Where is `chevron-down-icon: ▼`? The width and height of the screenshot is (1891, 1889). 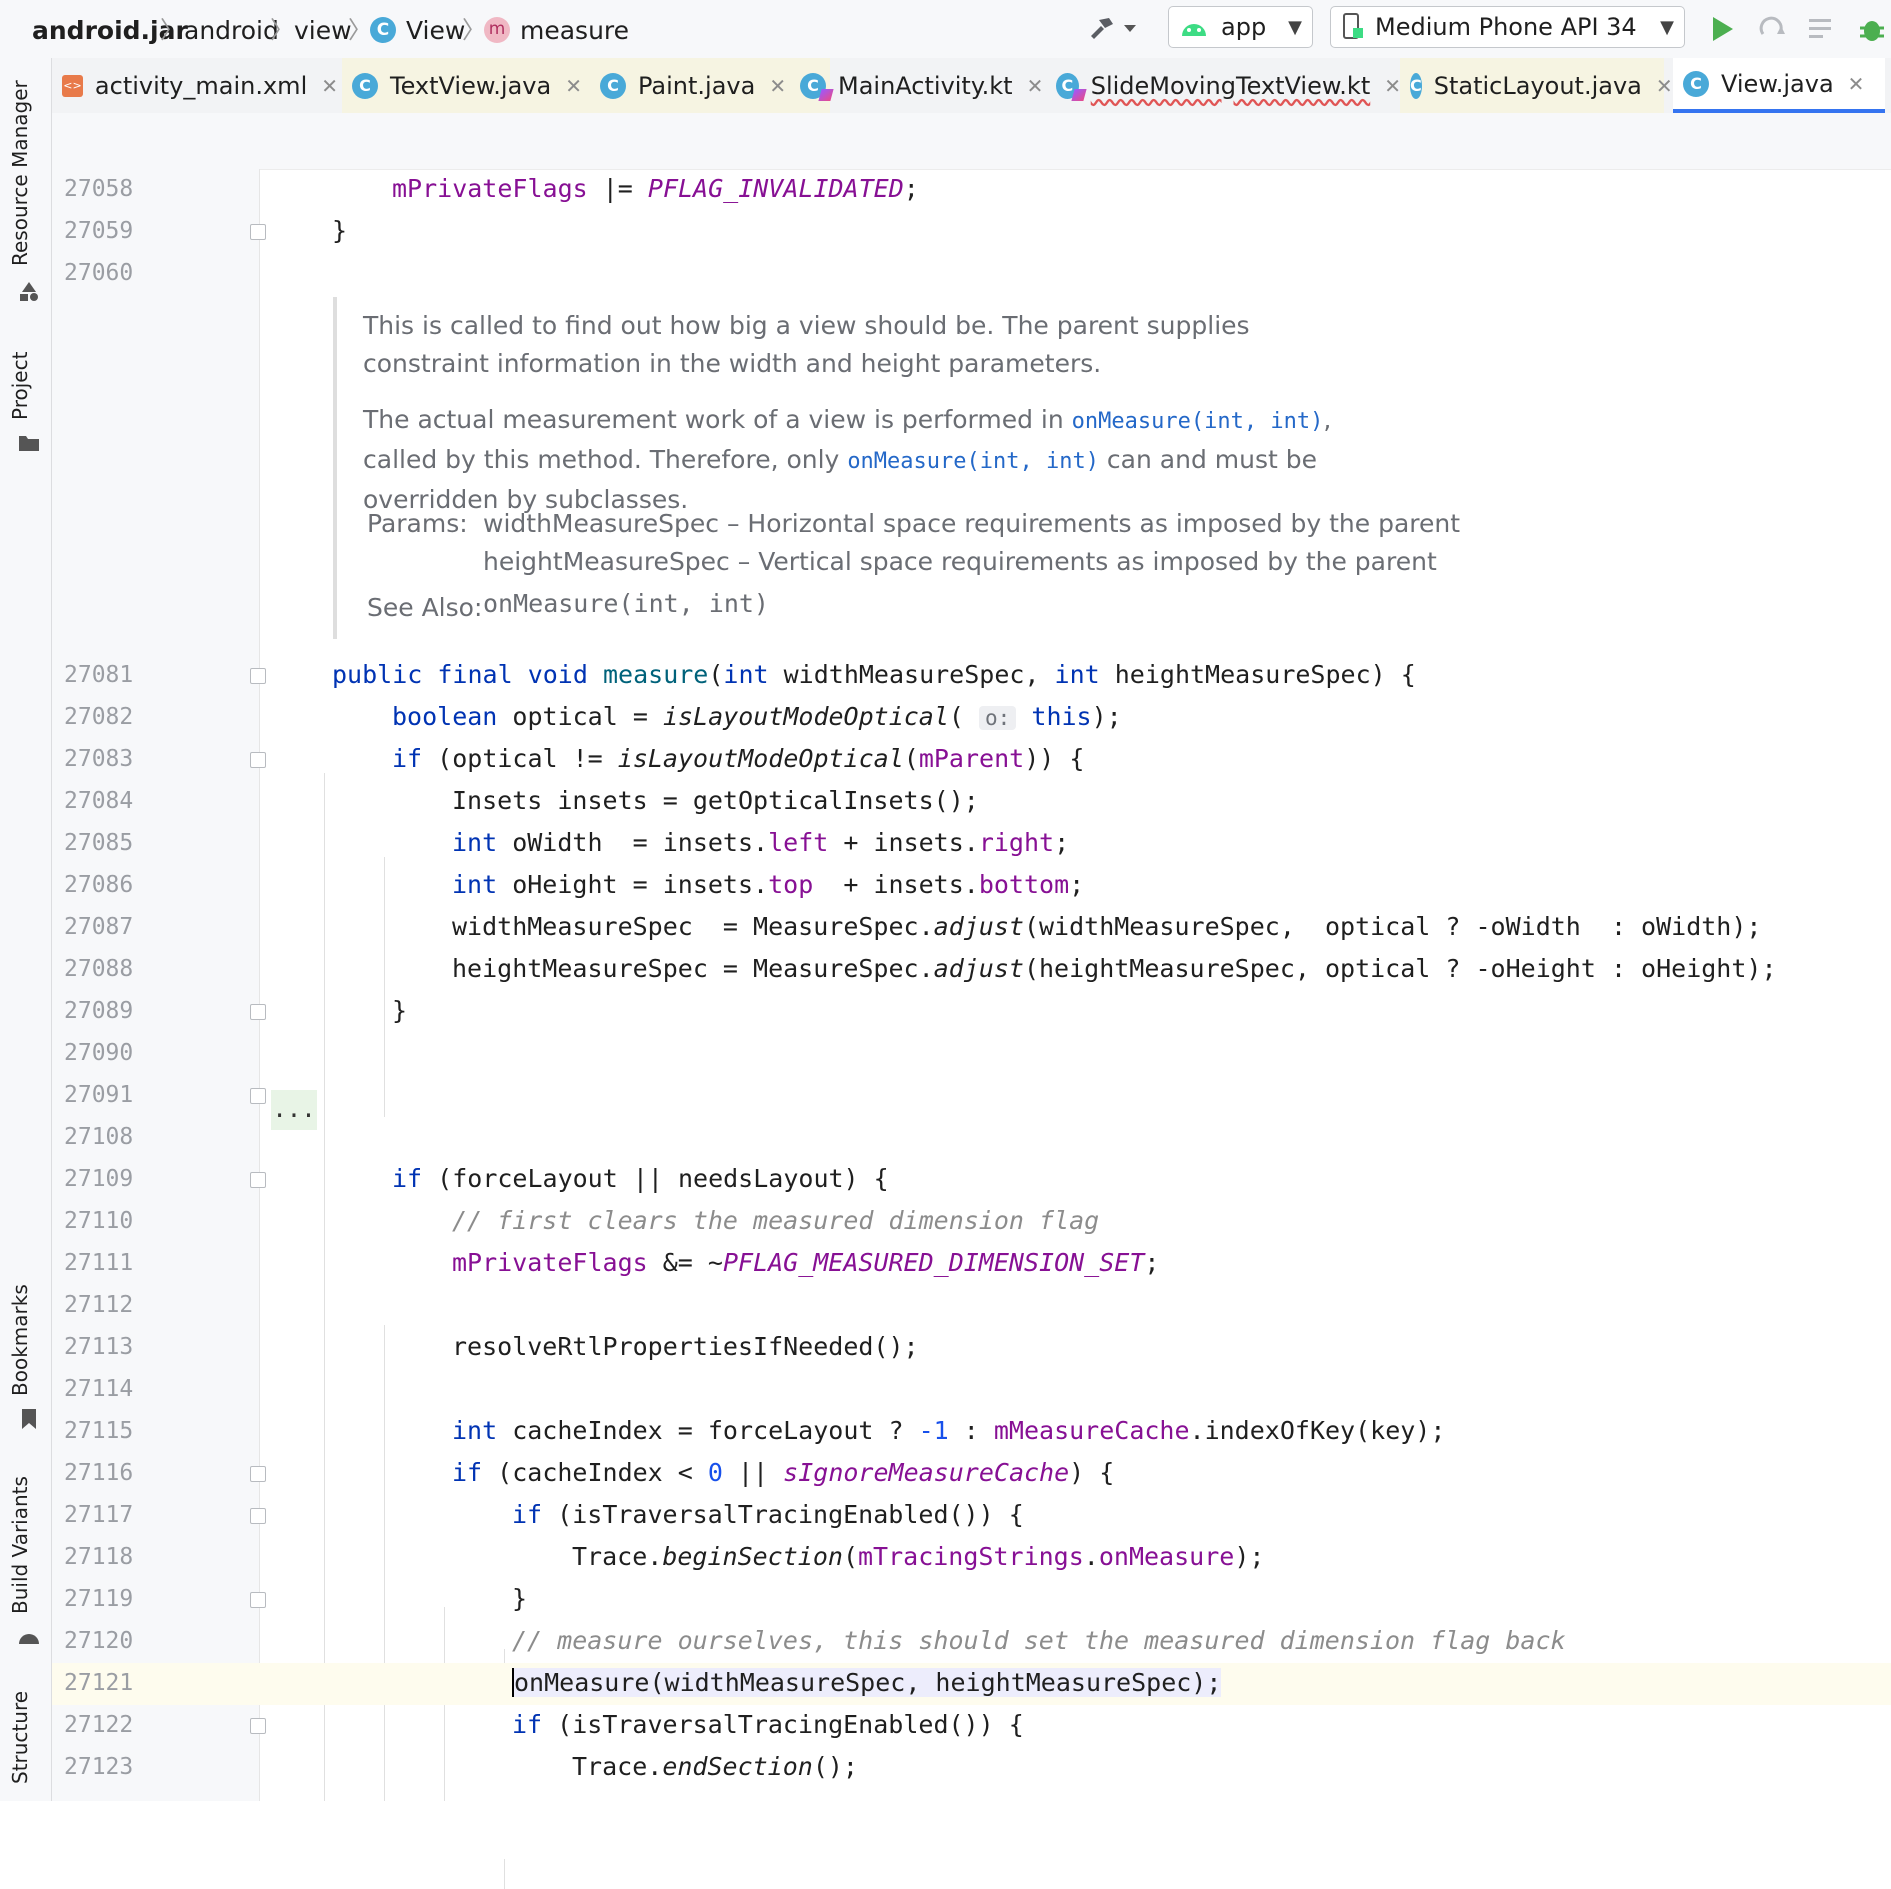 chevron-down-icon: ▼ is located at coordinates (1667, 27).